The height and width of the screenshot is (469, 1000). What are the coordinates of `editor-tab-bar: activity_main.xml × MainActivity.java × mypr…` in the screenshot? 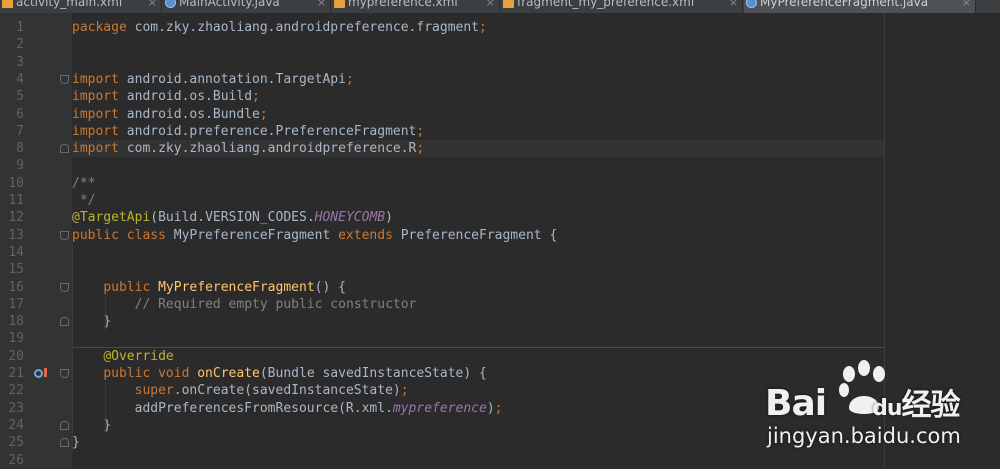 It's located at (500, 6).